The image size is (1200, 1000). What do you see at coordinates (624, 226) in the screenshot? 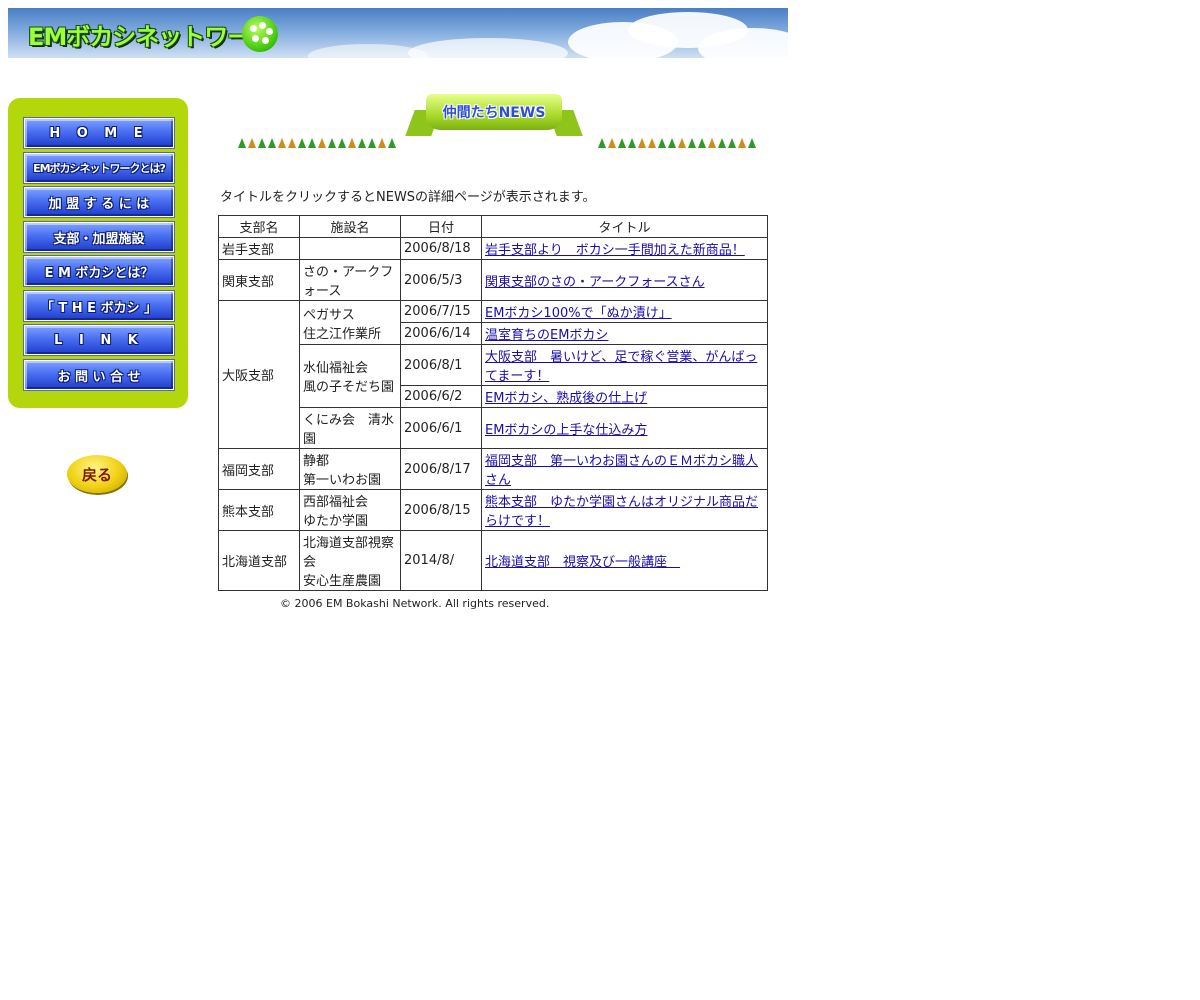
I see `column-header: タイトル` at bounding box center [624, 226].